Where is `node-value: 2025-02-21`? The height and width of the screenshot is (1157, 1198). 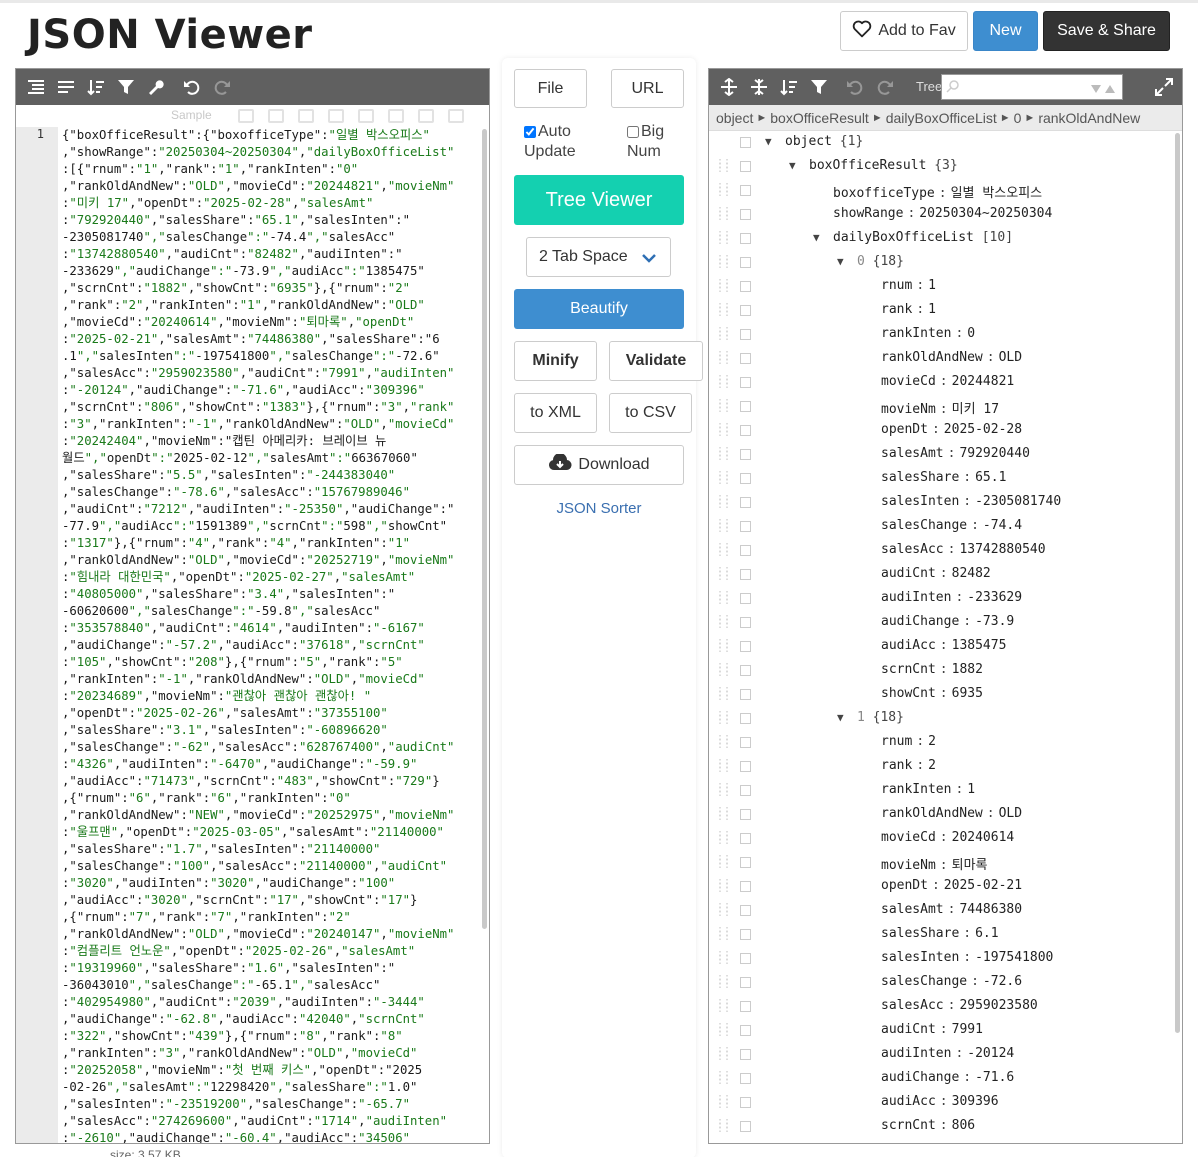
node-value: 2025-02-21 is located at coordinates (983, 885).